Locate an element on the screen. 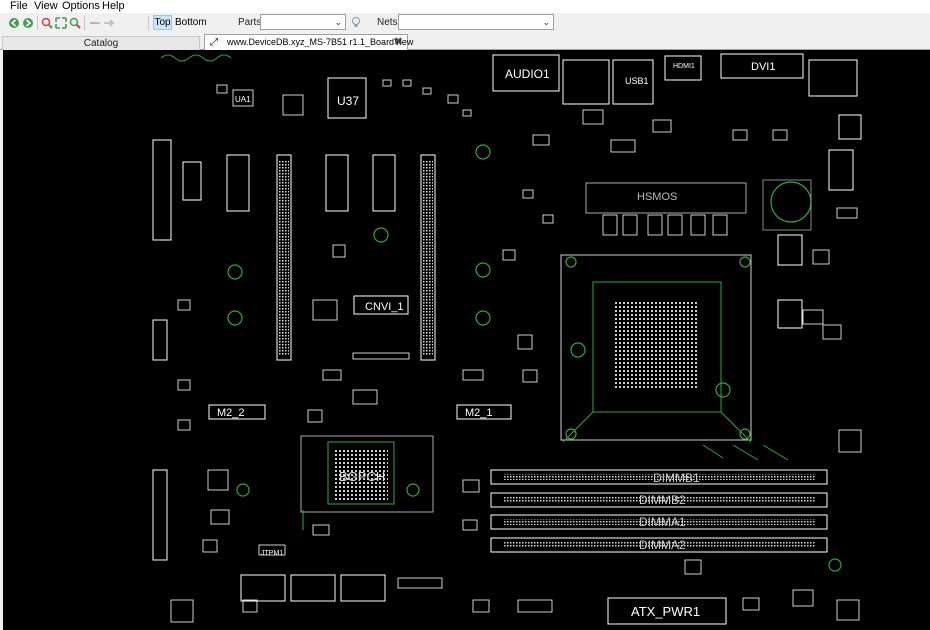  label-hsmos: HSMOS is located at coordinates (657, 197).